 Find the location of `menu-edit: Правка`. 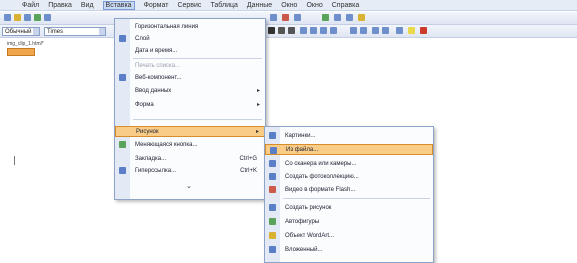

menu-edit: Правка is located at coordinates (60, 5).